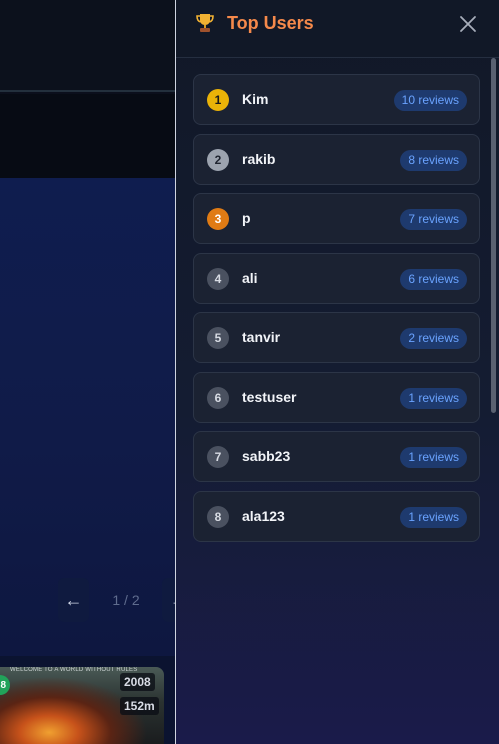  Describe the element at coordinates (88, 46) in the screenshot. I see `site-header` at that location.